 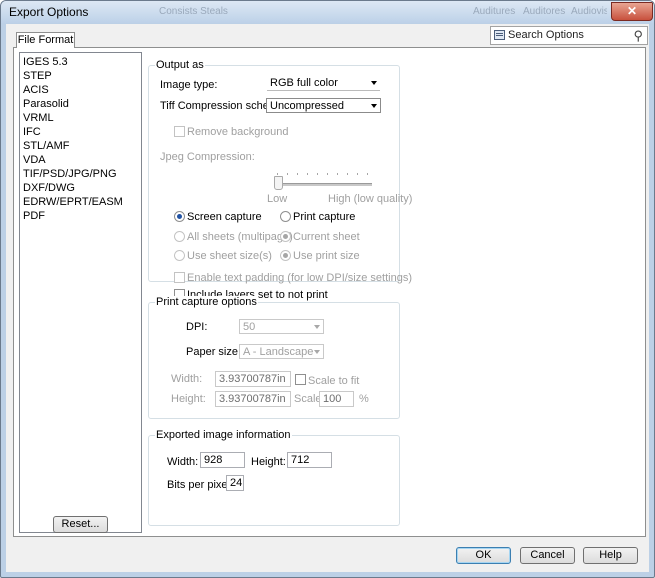 What do you see at coordinates (213, 460) in the screenshot?
I see `exported-width-value: 928` at bounding box center [213, 460].